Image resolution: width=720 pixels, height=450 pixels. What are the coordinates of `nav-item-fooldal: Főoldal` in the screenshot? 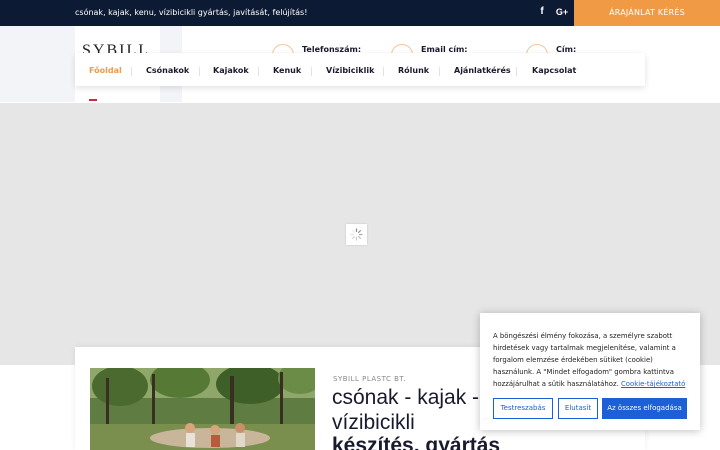 It's located at (105, 70).